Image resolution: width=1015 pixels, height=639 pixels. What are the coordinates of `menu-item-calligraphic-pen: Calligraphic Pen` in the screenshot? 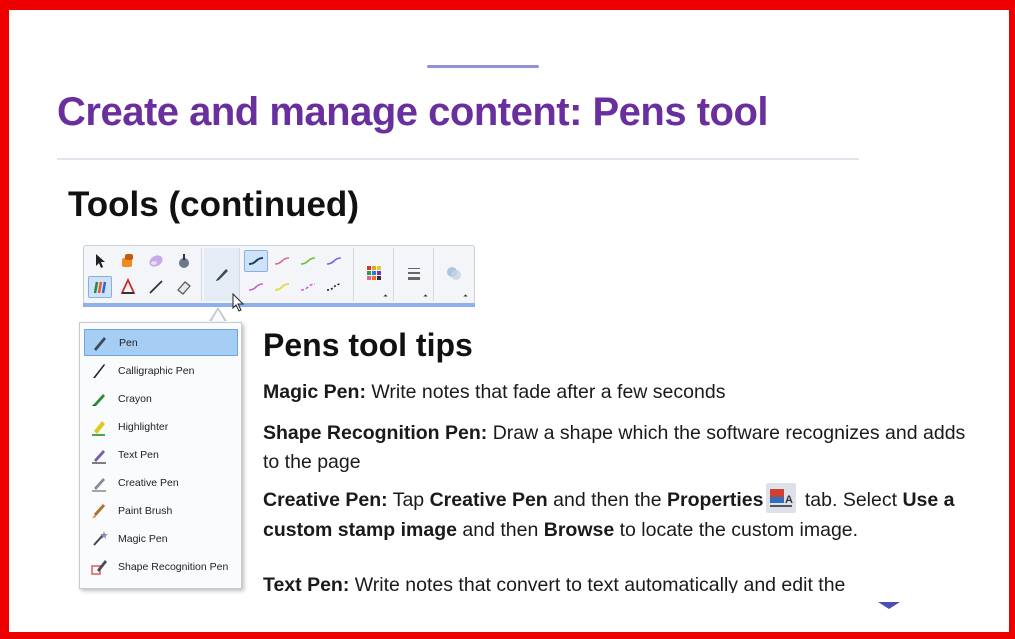 It's located at (161, 370).